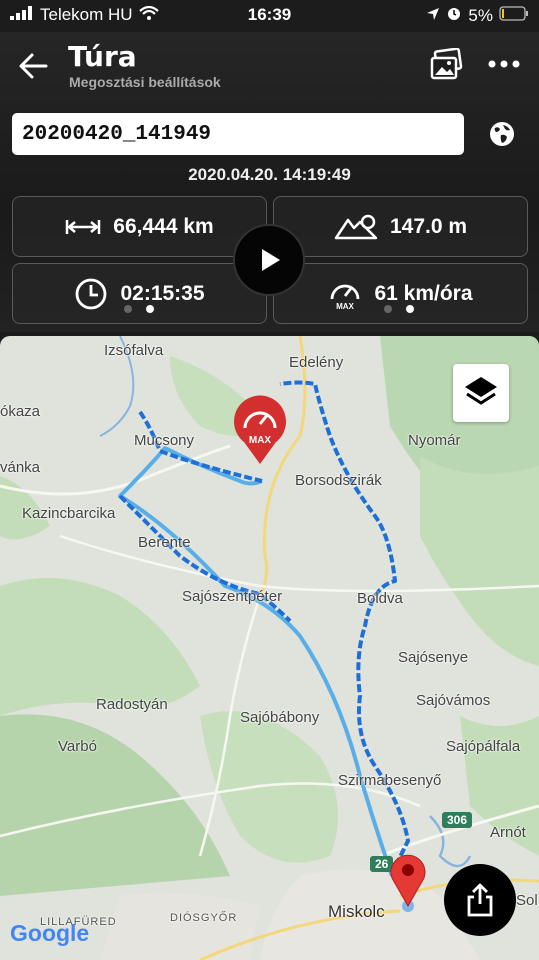 Image resolution: width=539 pixels, height=960 pixels. I want to click on status-left: Telekom HU, so click(84, 15).